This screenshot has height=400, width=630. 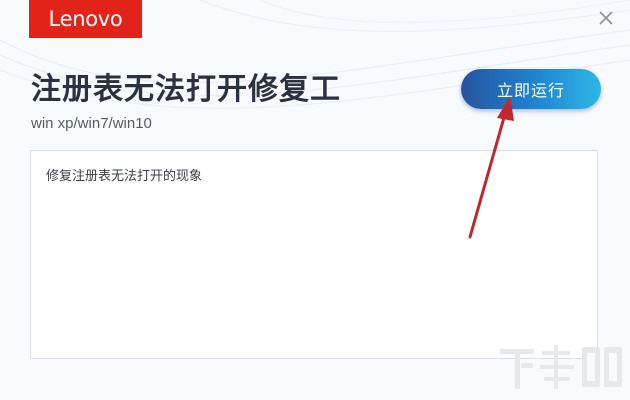 I want to click on watermark-logo, so click(x=561, y=367).